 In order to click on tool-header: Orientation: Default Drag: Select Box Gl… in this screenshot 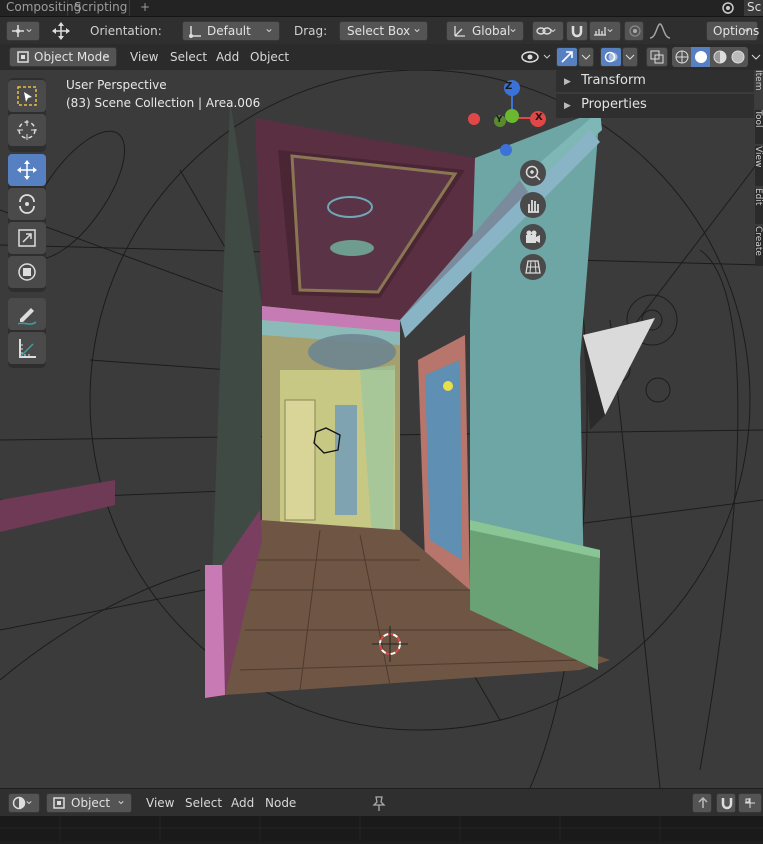, I will do `click(381, 31)`.